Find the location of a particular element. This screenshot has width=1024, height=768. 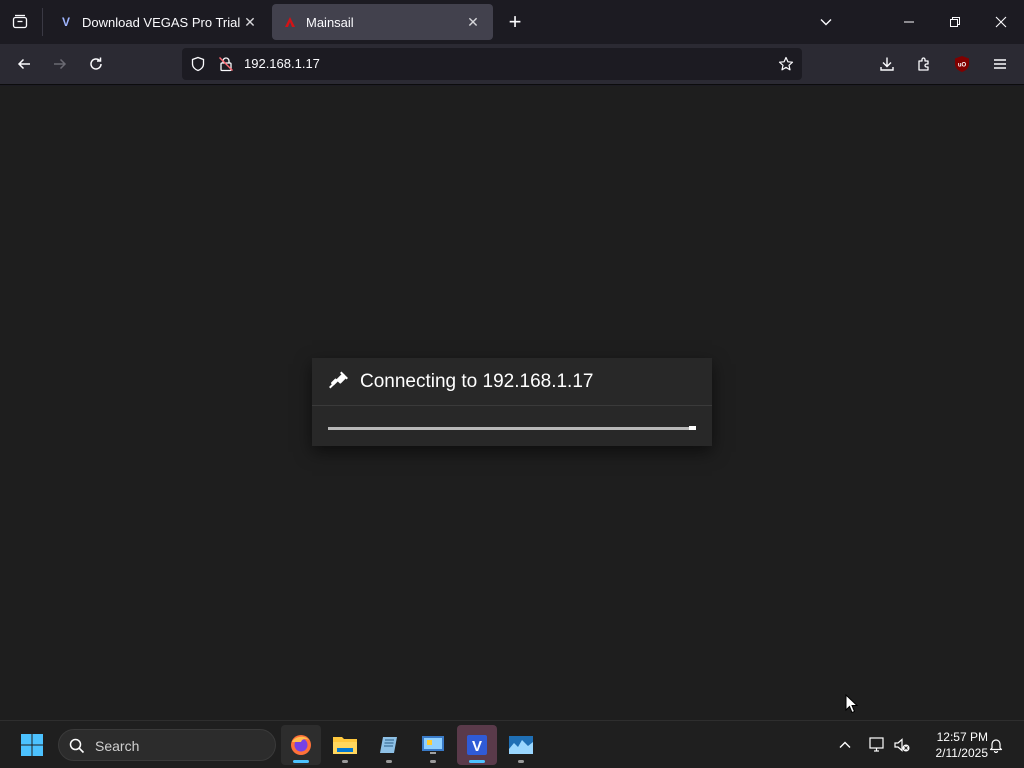

dialog-title: Connecting to 192.168.1.17 is located at coordinates (477, 381).